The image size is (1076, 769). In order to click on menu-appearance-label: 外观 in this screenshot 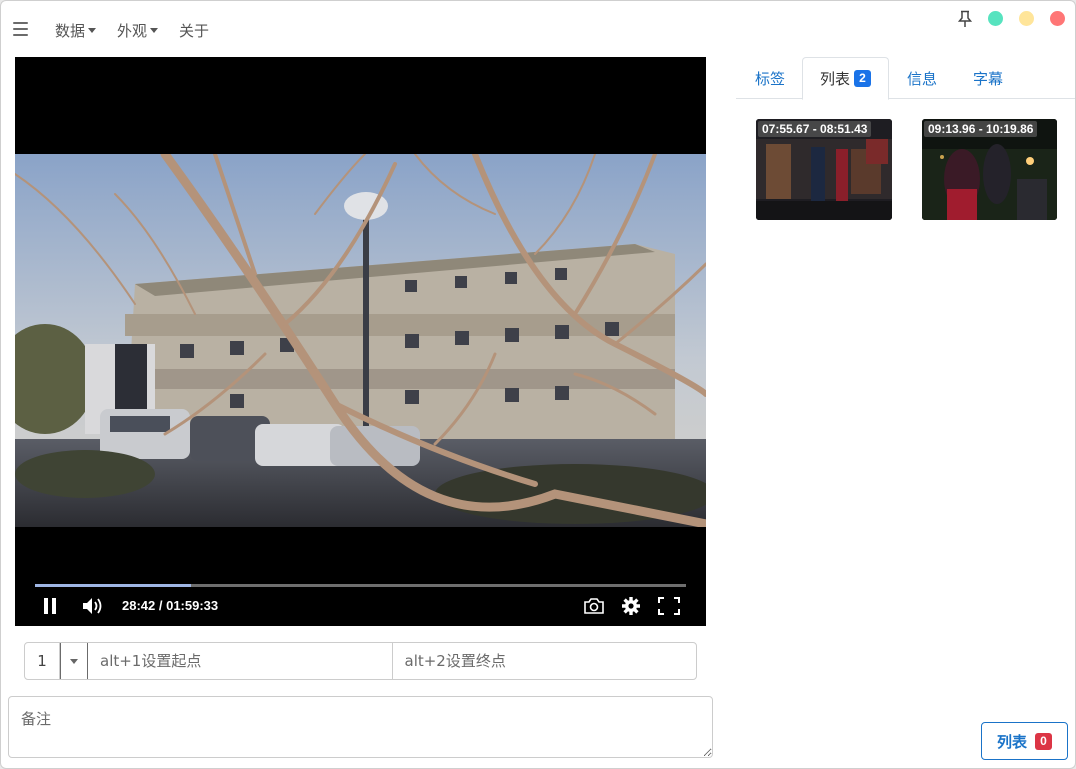, I will do `click(132, 30)`.